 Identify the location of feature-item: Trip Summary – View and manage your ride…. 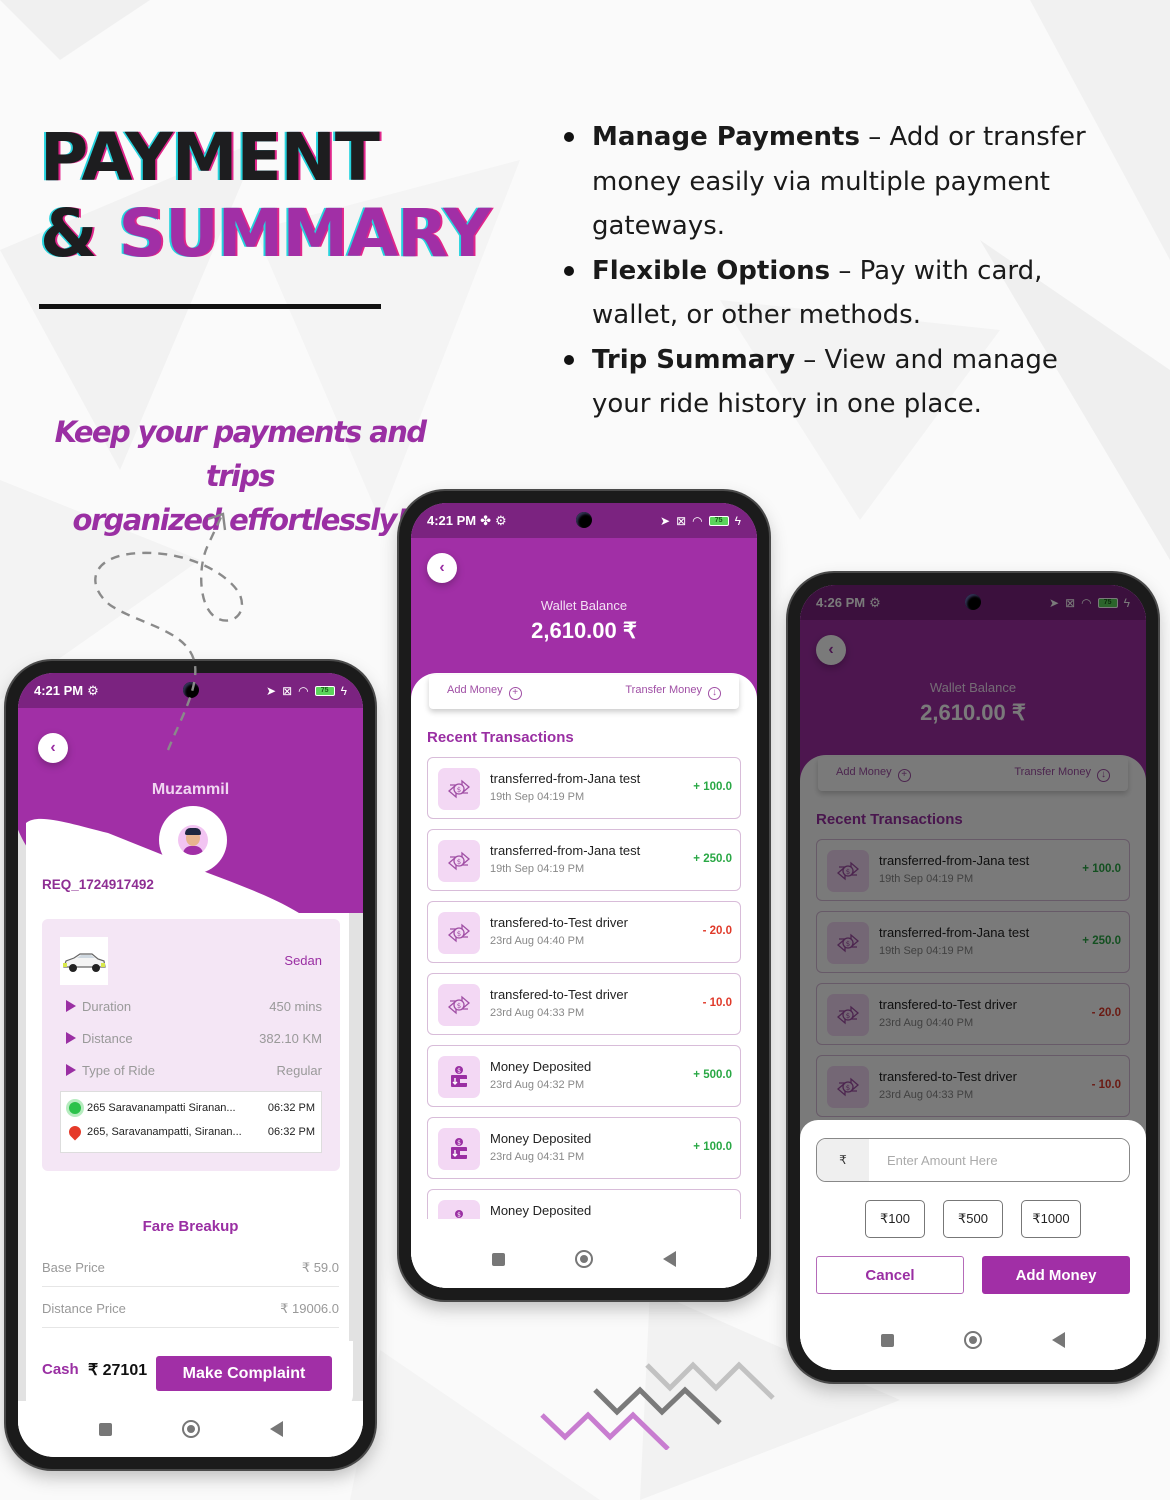
(842, 382).